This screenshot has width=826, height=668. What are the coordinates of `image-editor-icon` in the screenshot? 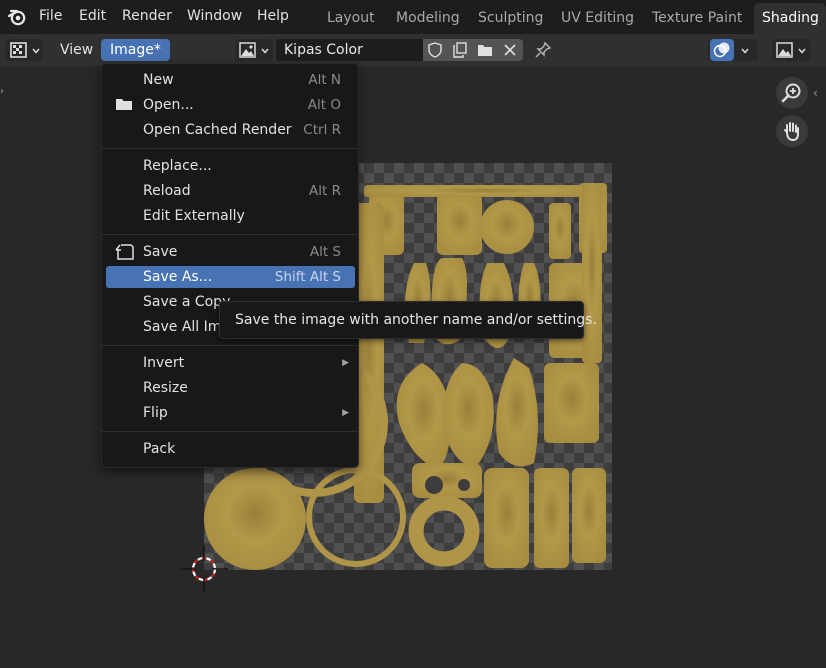 It's located at (18, 50).